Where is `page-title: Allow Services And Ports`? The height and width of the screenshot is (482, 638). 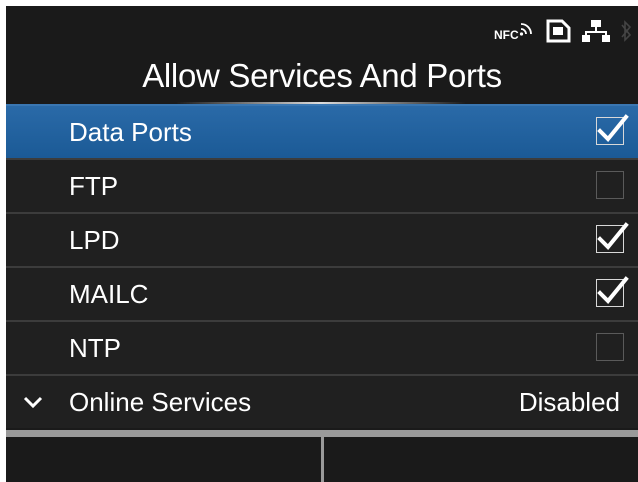 page-title: Allow Services And Ports is located at coordinates (322, 75).